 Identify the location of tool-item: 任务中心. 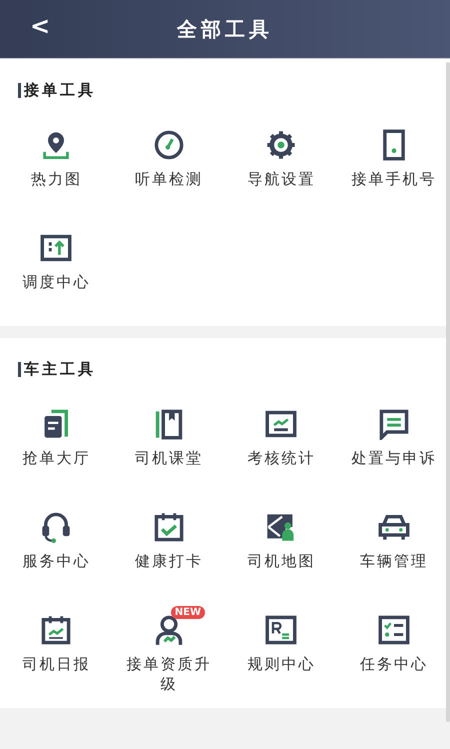
(394, 649).